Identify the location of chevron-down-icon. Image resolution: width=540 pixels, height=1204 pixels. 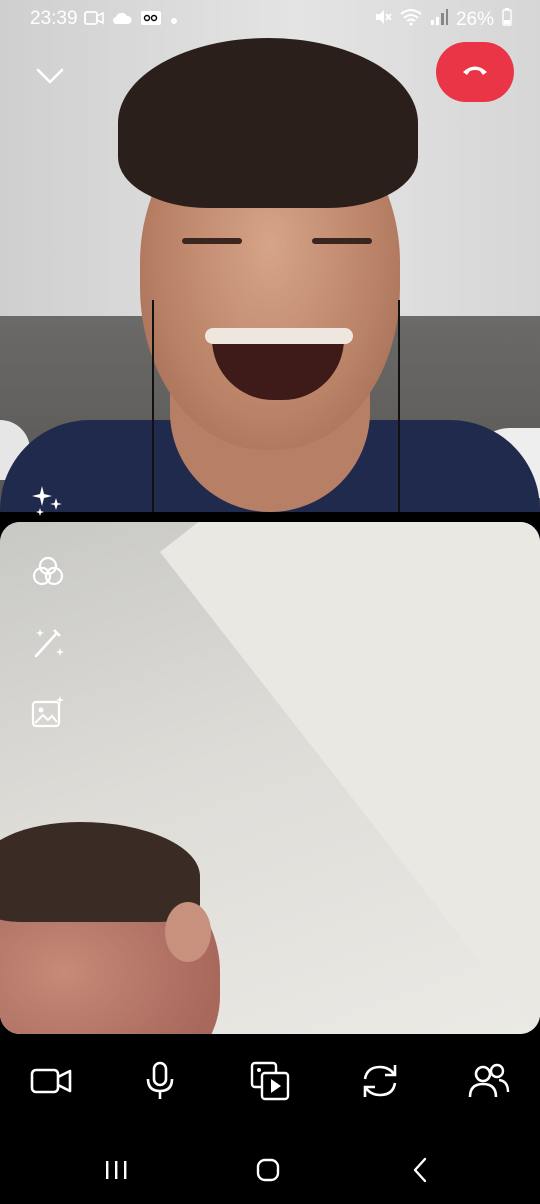
(50, 76).